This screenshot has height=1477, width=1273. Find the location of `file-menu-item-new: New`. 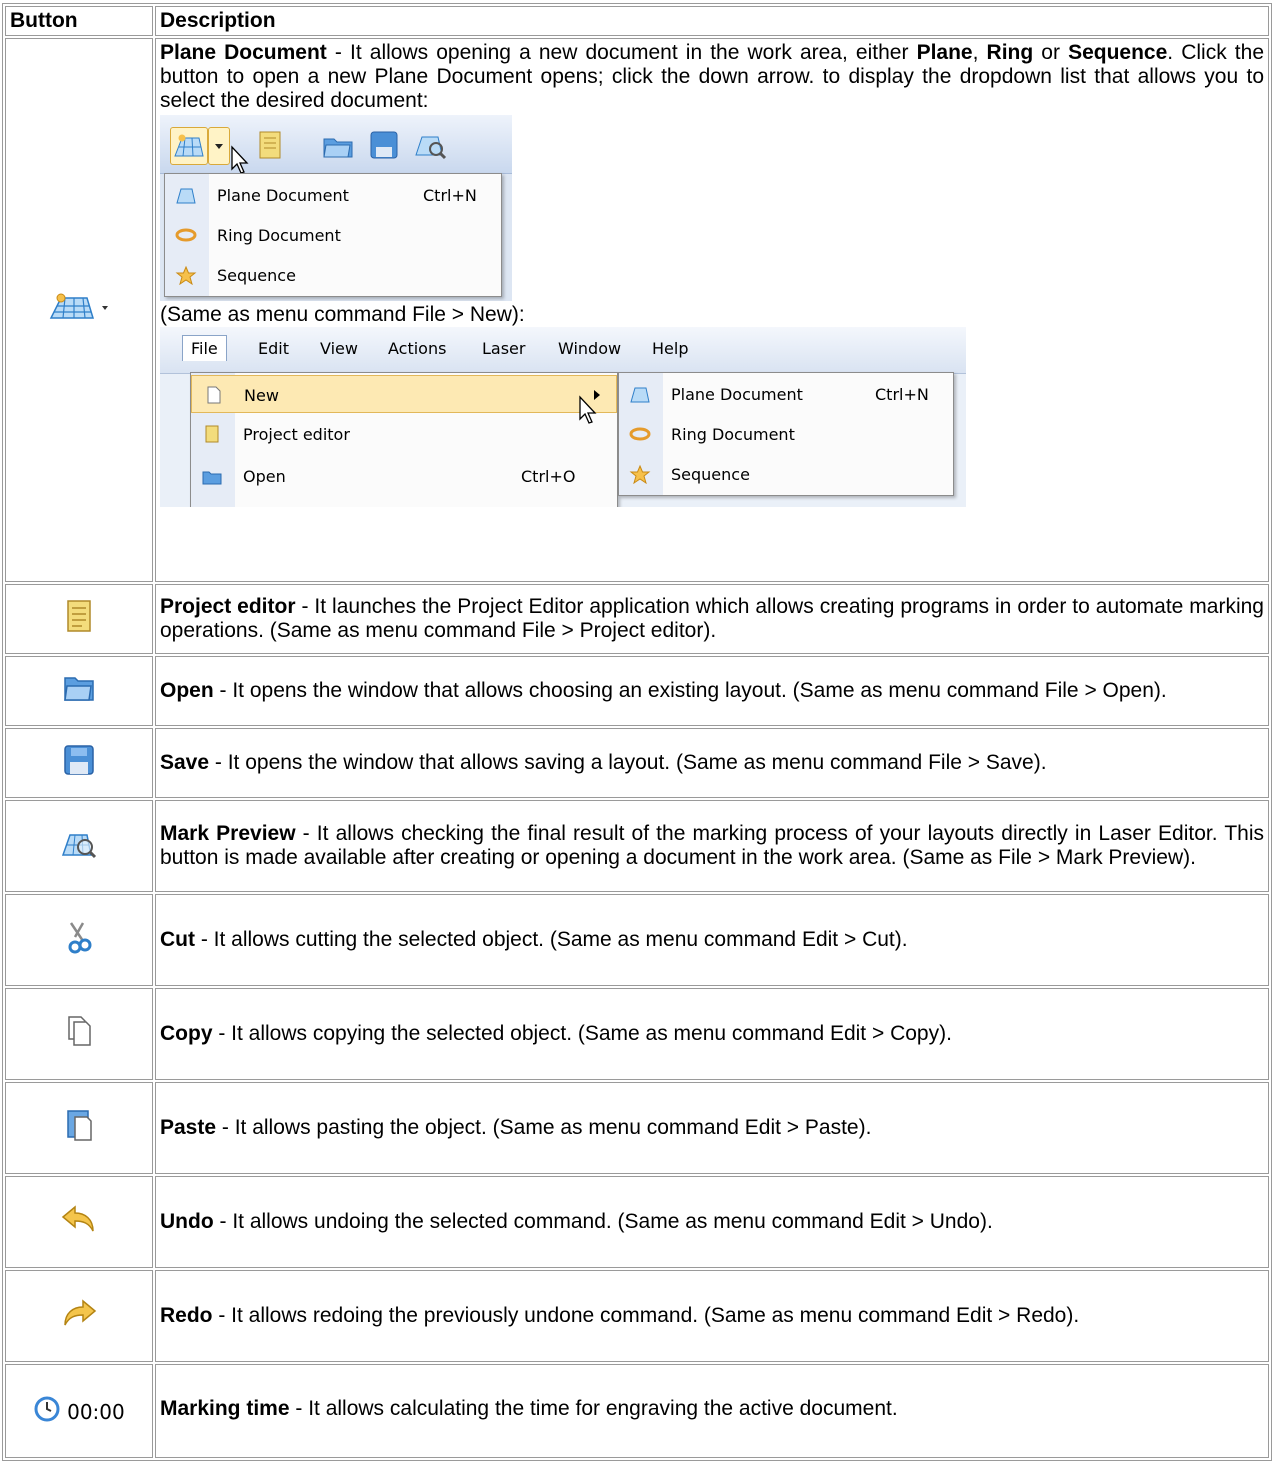

file-menu-item-new: New is located at coordinates (404, 394).